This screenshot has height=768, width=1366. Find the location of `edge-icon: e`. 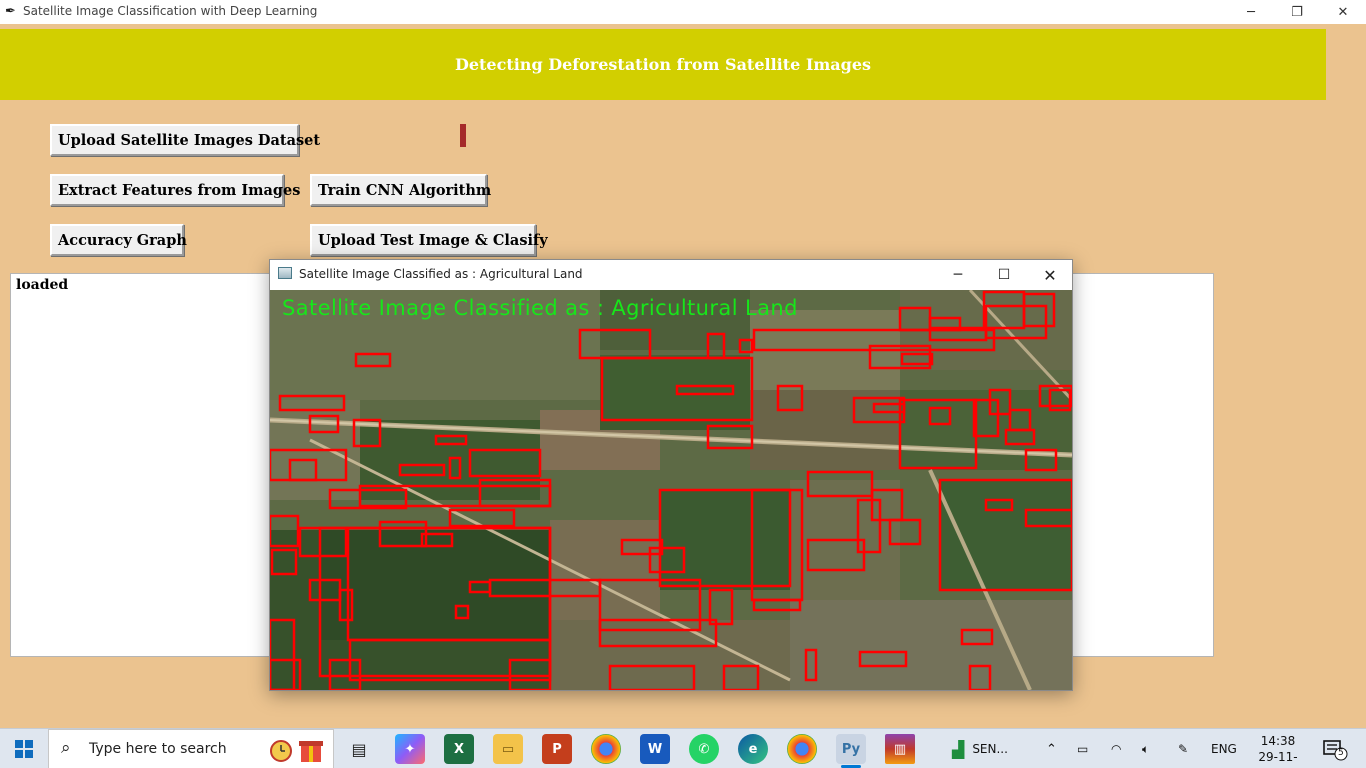

edge-icon: e is located at coordinates (753, 749).